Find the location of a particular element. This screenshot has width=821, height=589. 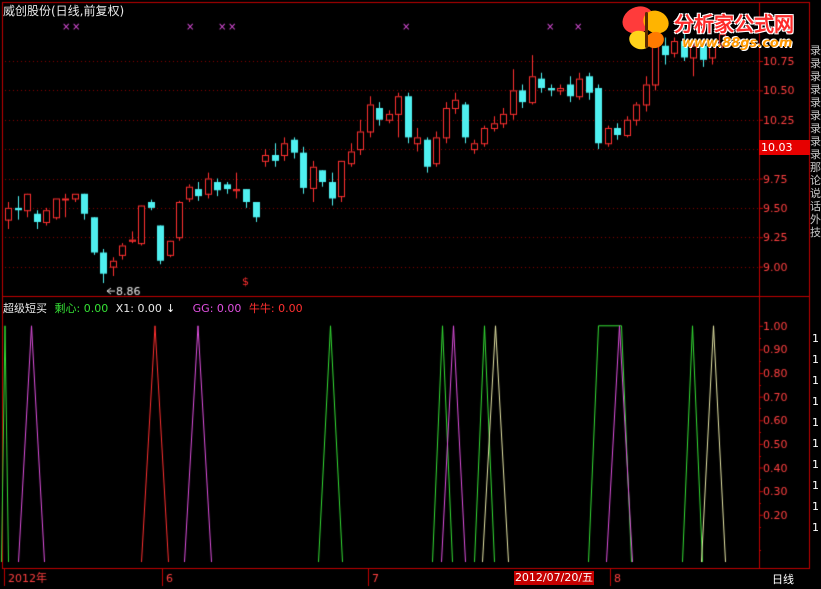

current-price-tag: 10.03 is located at coordinates (784, 147).